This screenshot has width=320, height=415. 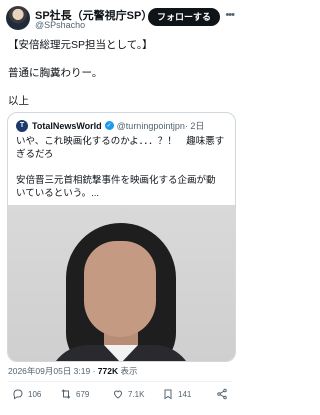 What do you see at coordinates (53, 371) in the screenshot?
I see `tweet-datetime: 2026年09月05日 3:19 ·` at bounding box center [53, 371].